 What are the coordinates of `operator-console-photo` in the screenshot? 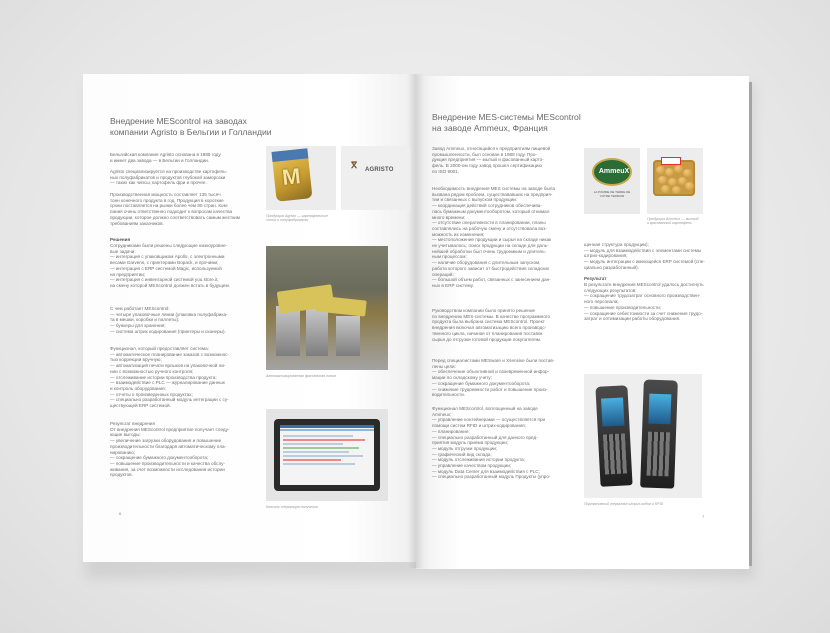 It's located at (327, 455).